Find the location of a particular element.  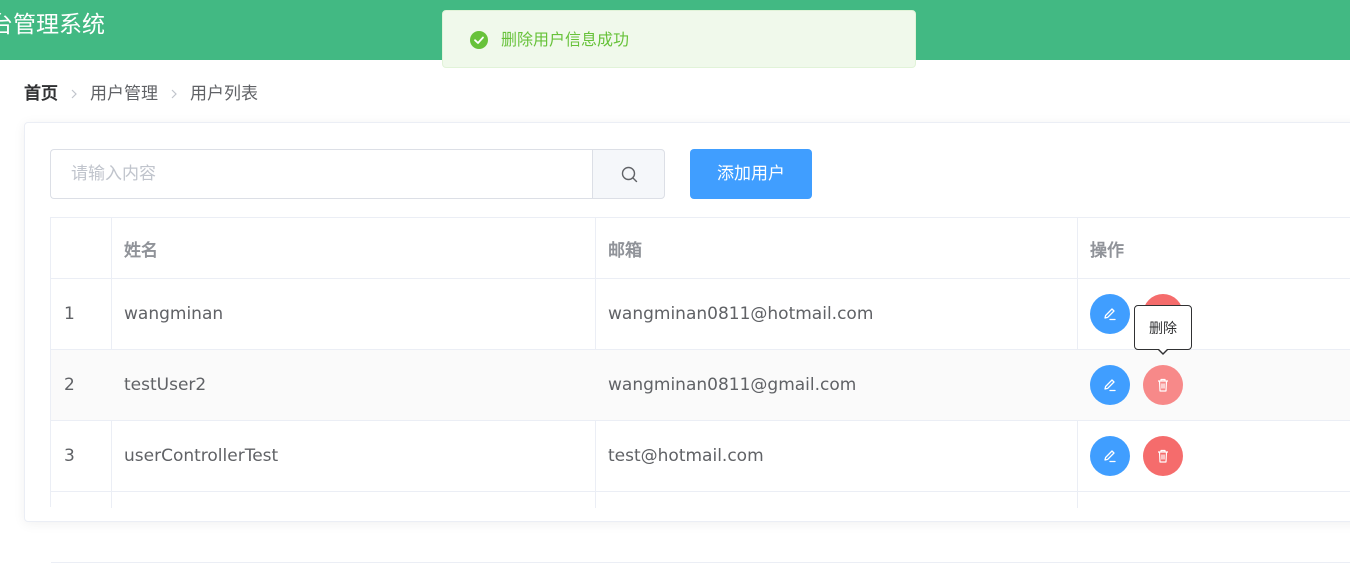

user-email: wangminan0811@hotmail.com is located at coordinates (741, 314).